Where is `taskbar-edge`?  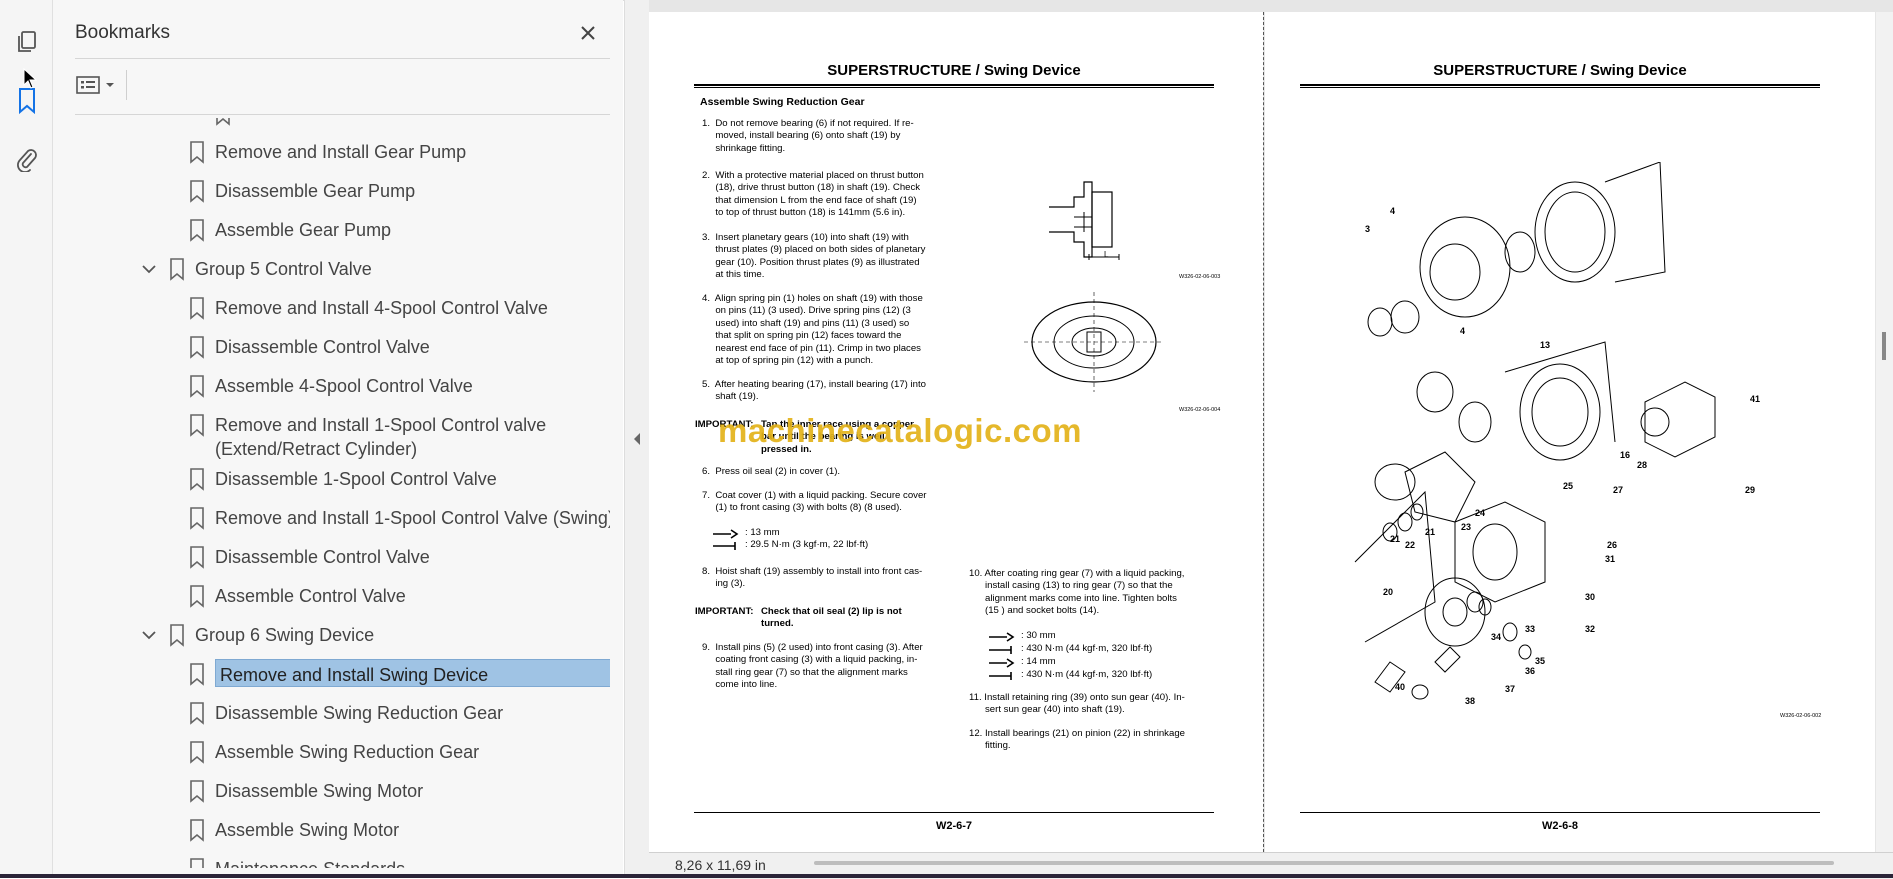
taskbar-edge is located at coordinates (946, 876).